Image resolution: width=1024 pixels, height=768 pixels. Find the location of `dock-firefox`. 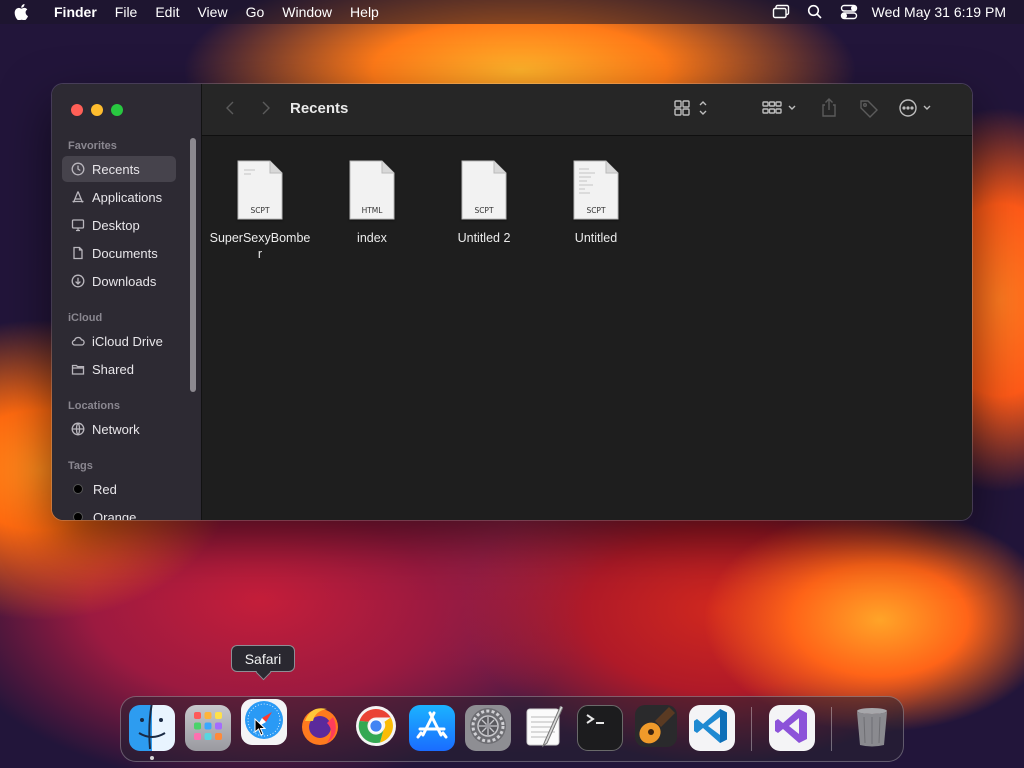

dock-firefox is located at coordinates (320, 728).